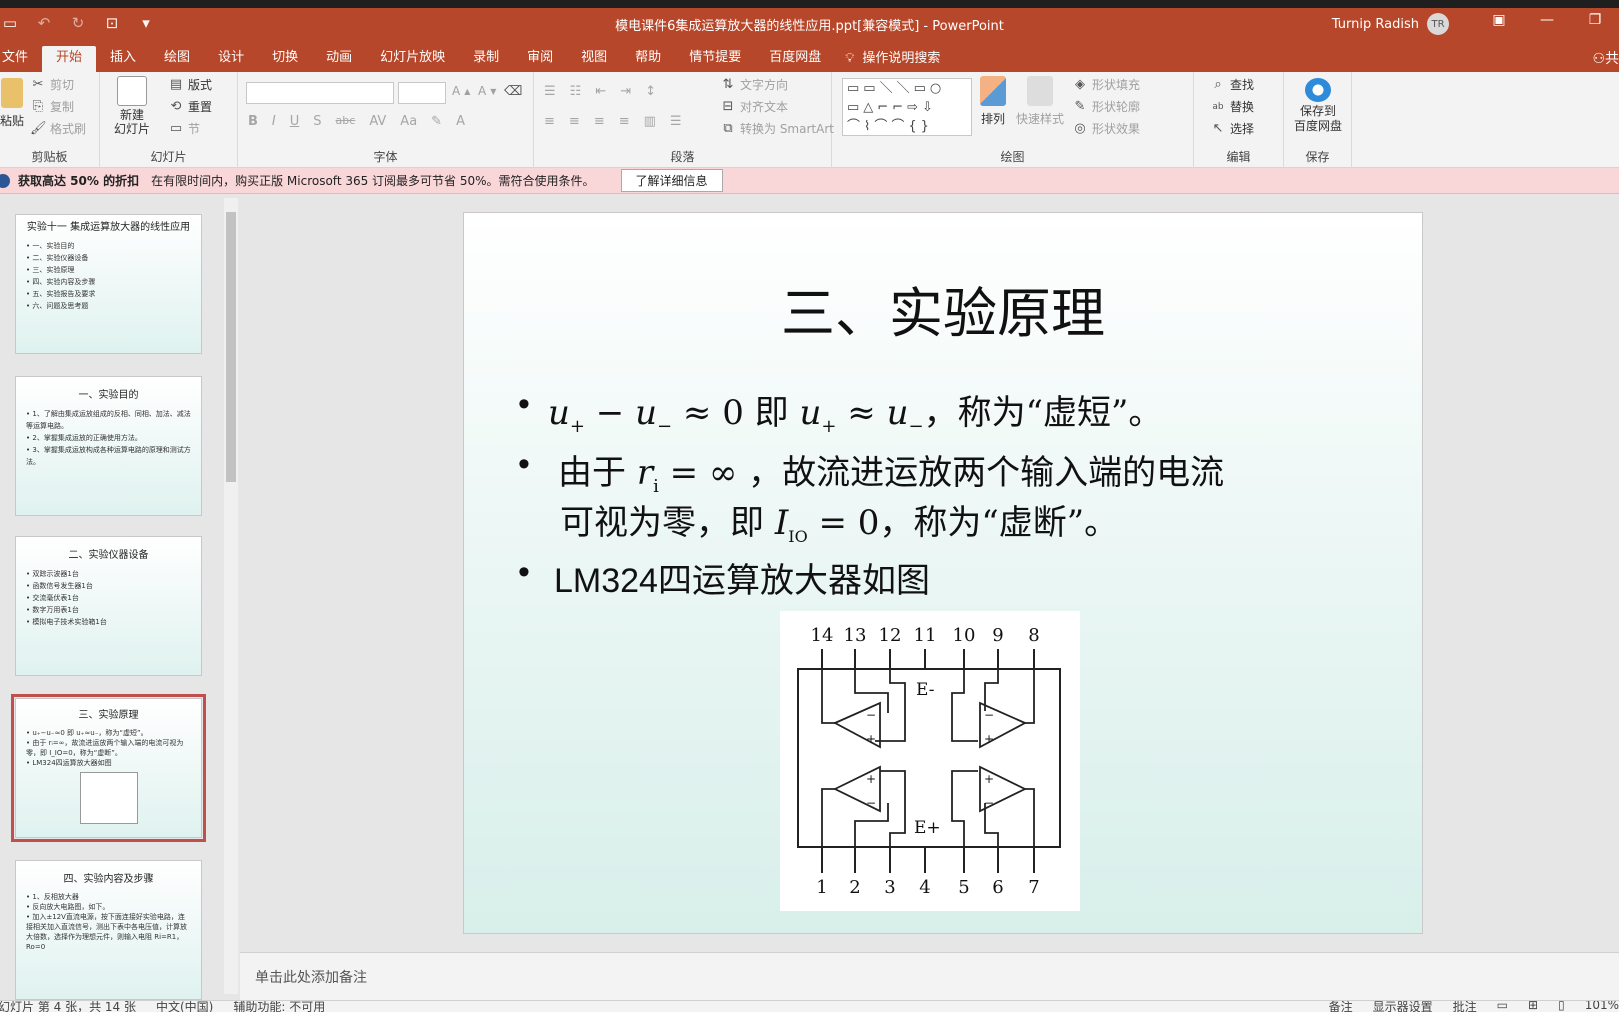 This screenshot has height=1012, width=1619. Describe the element at coordinates (943, 308) in the screenshot. I see `slide-title: 三、实验原理` at that location.